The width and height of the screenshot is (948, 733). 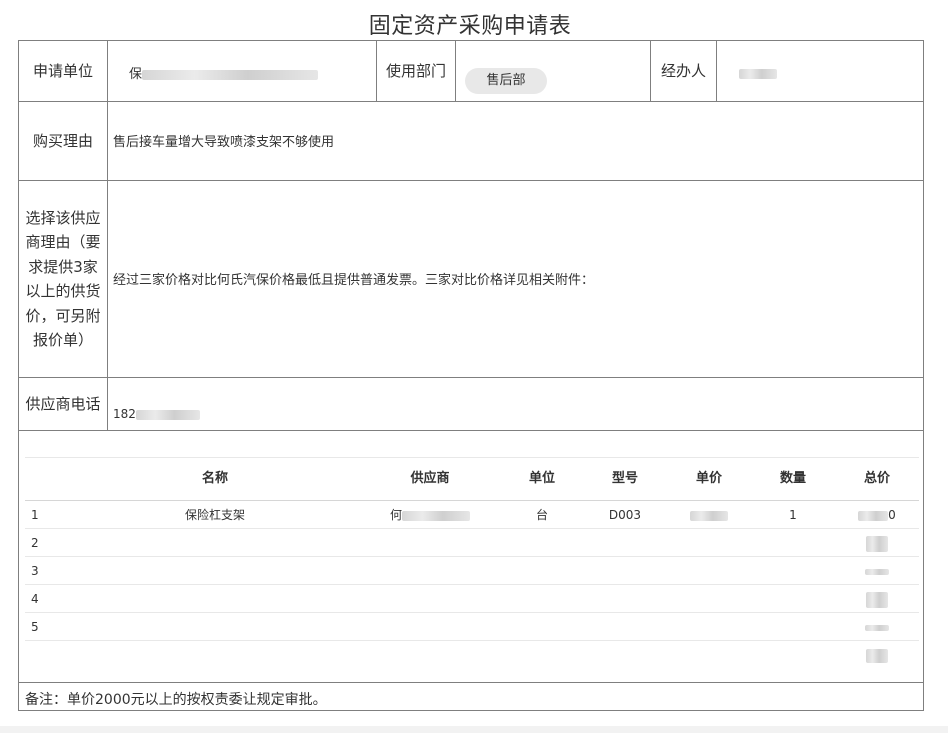 What do you see at coordinates (35, 599) in the screenshot?
I see `row-index: 4` at bounding box center [35, 599].